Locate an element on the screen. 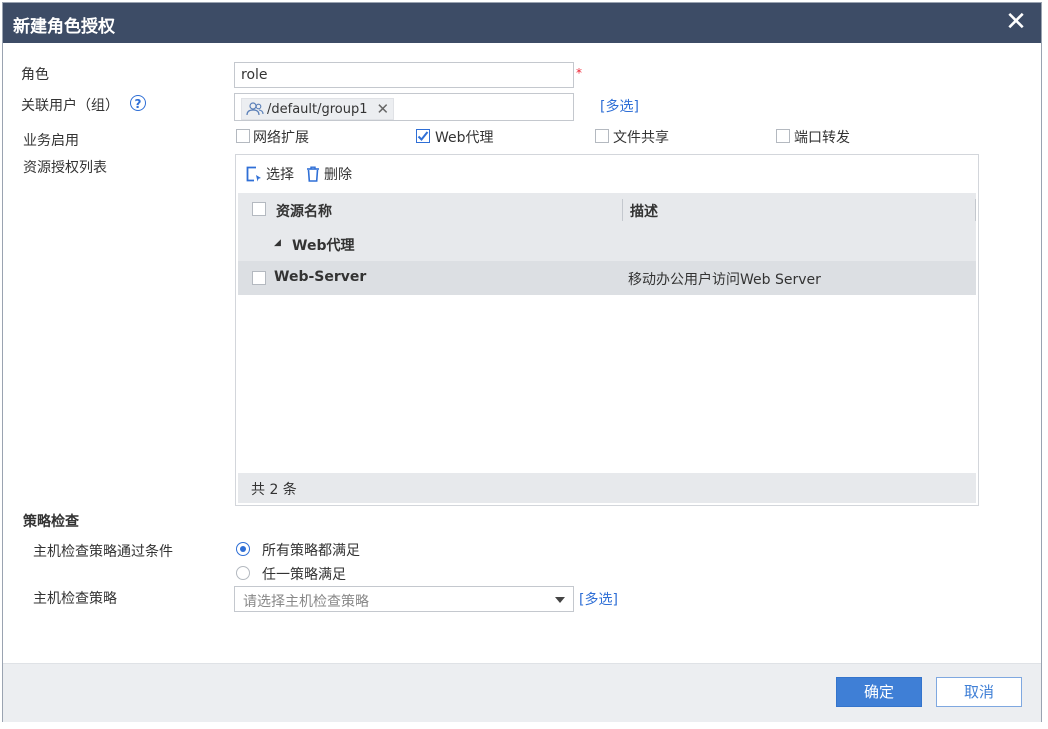  trash-icon is located at coordinates (313, 174).